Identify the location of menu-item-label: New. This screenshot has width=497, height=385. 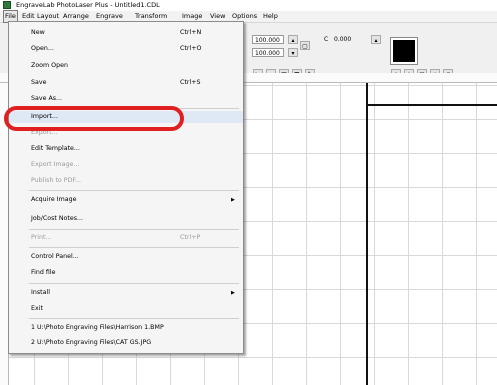
(38, 32).